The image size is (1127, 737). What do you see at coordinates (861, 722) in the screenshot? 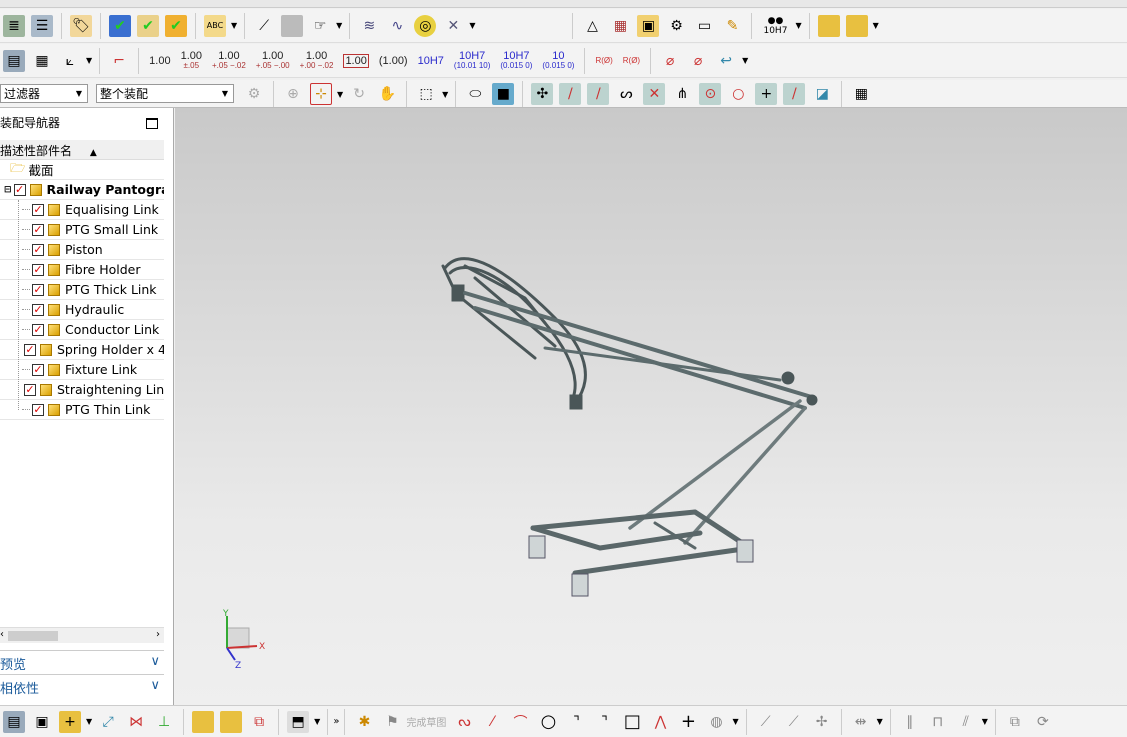
I see `quick-dimension-icon: ⇹` at bounding box center [861, 722].